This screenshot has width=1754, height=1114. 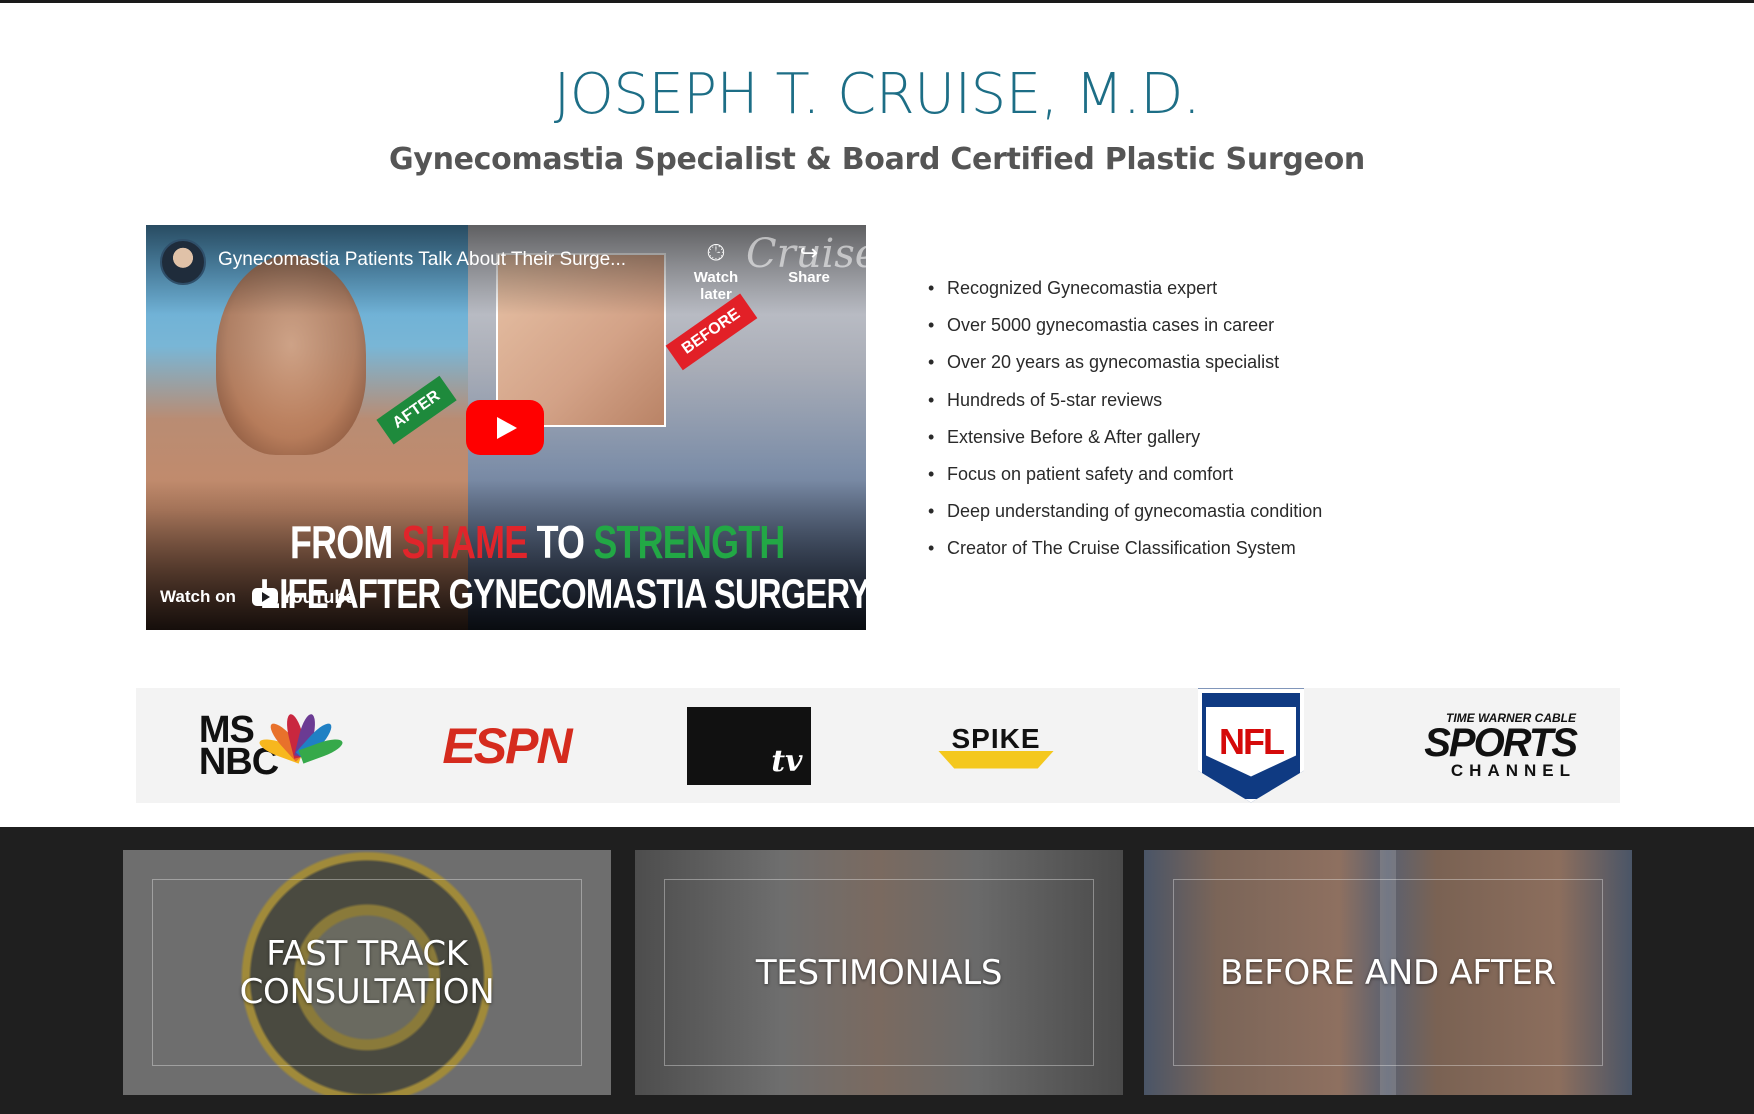 What do you see at coordinates (1125, 328) in the screenshot?
I see `list-item: Over 5000 gynecomastia cases in career` at bounding box center [1125, 328].